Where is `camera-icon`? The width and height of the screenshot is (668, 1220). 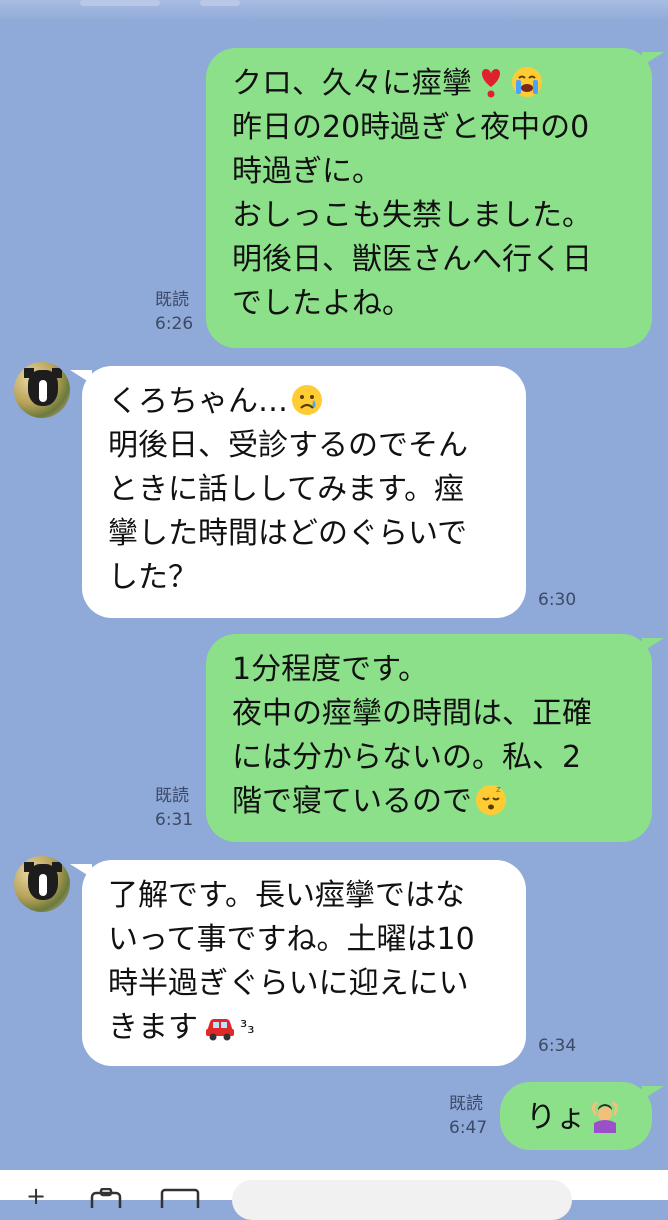
camera-icon is located at coordinates (106, 1198).